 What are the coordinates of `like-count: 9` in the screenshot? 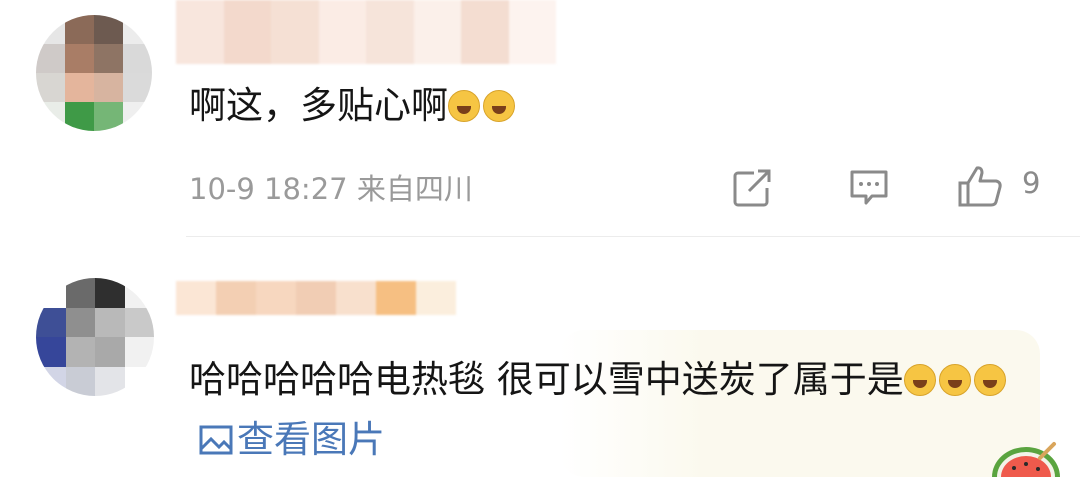 It's located at (1031, 183).